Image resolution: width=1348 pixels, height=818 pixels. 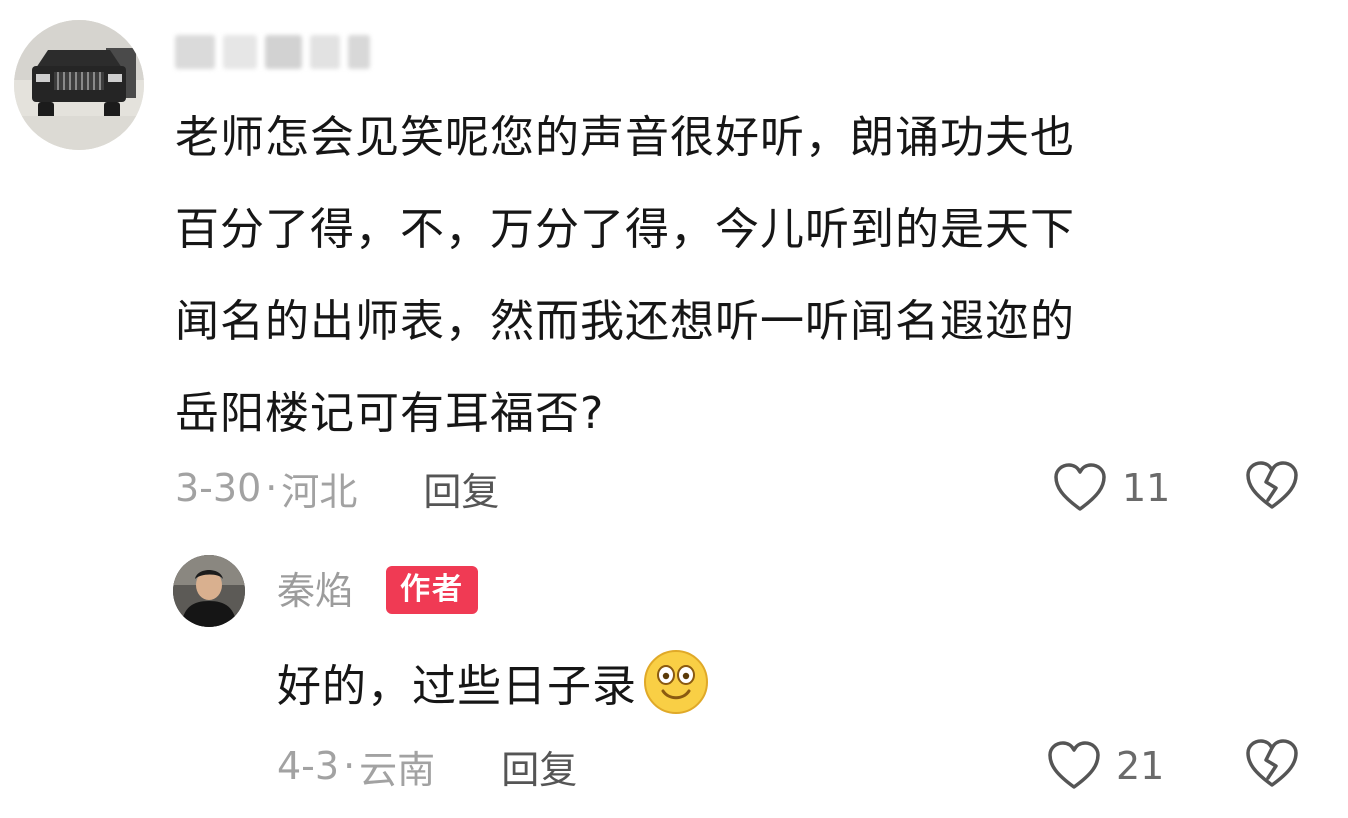 What do you see at coordinates (1146, 488) in the screenshot?
I see `like-count: 11` at bounding box center [1146, 488].